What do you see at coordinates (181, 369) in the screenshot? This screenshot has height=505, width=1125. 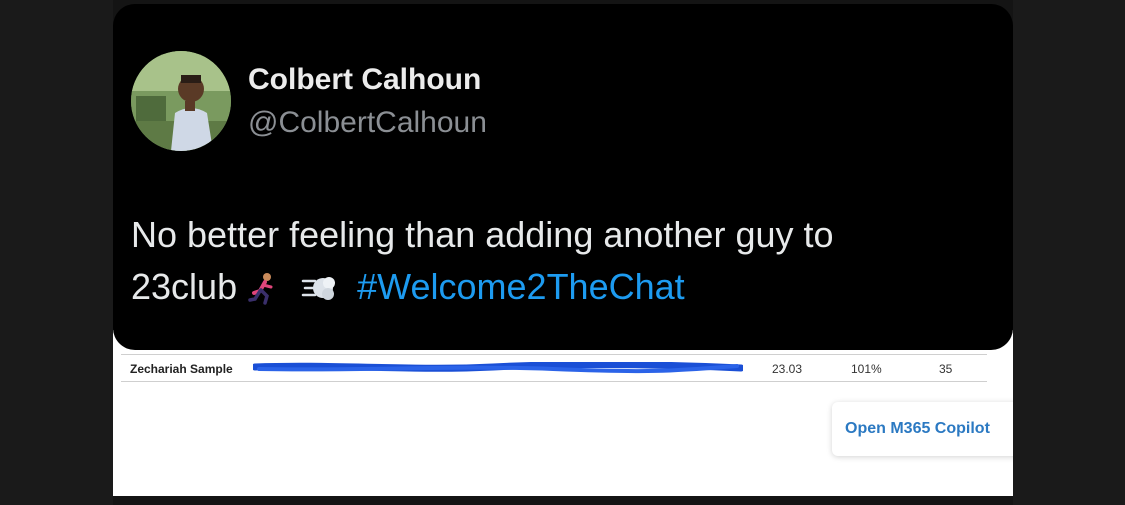 I see `row-name-cell: Zechariah Sample` at bounding box center [181, 369].